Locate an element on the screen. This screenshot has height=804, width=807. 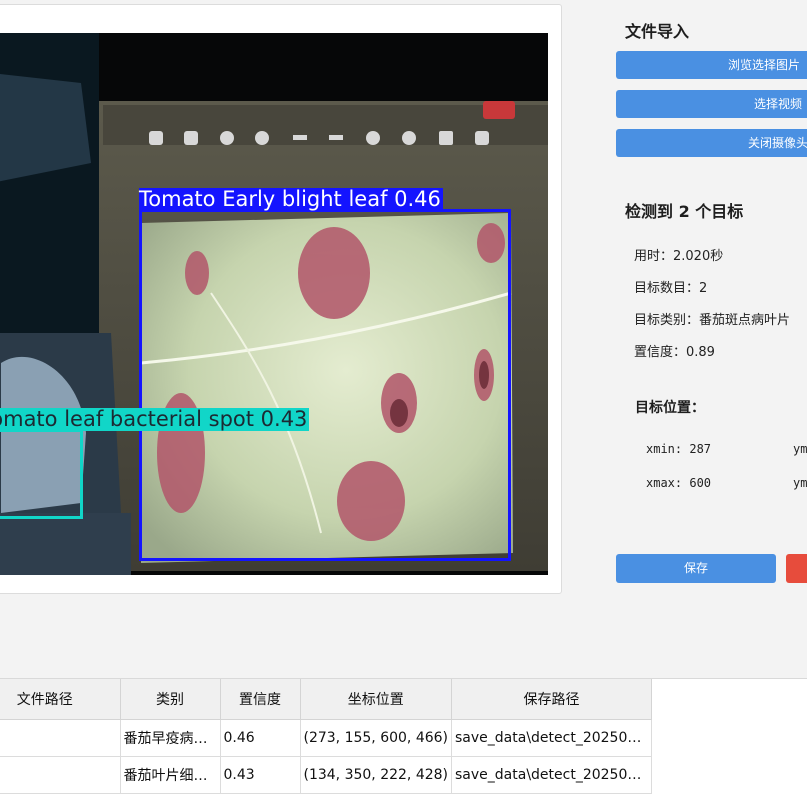
table-header-row: 文件路径 类别 置信度 坐标位置 保存路径 is located at coordinates (326, 699).